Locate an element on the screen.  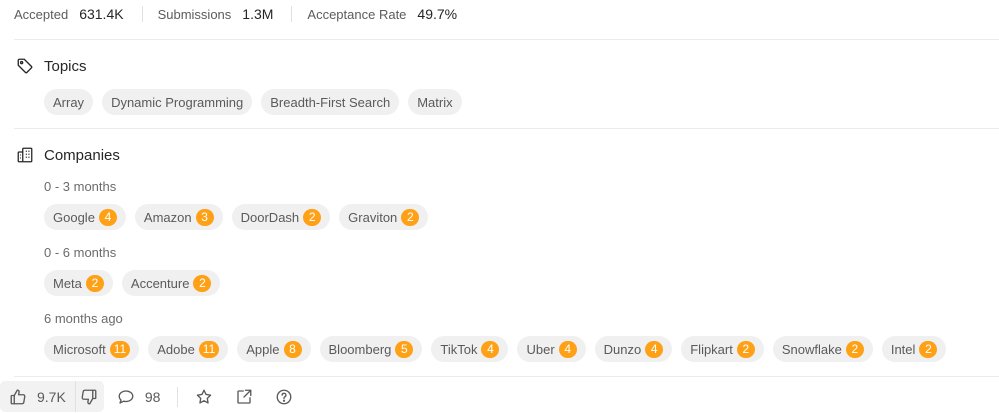
company-tag: Dunzo 4 is located at coordinates (633, 349).